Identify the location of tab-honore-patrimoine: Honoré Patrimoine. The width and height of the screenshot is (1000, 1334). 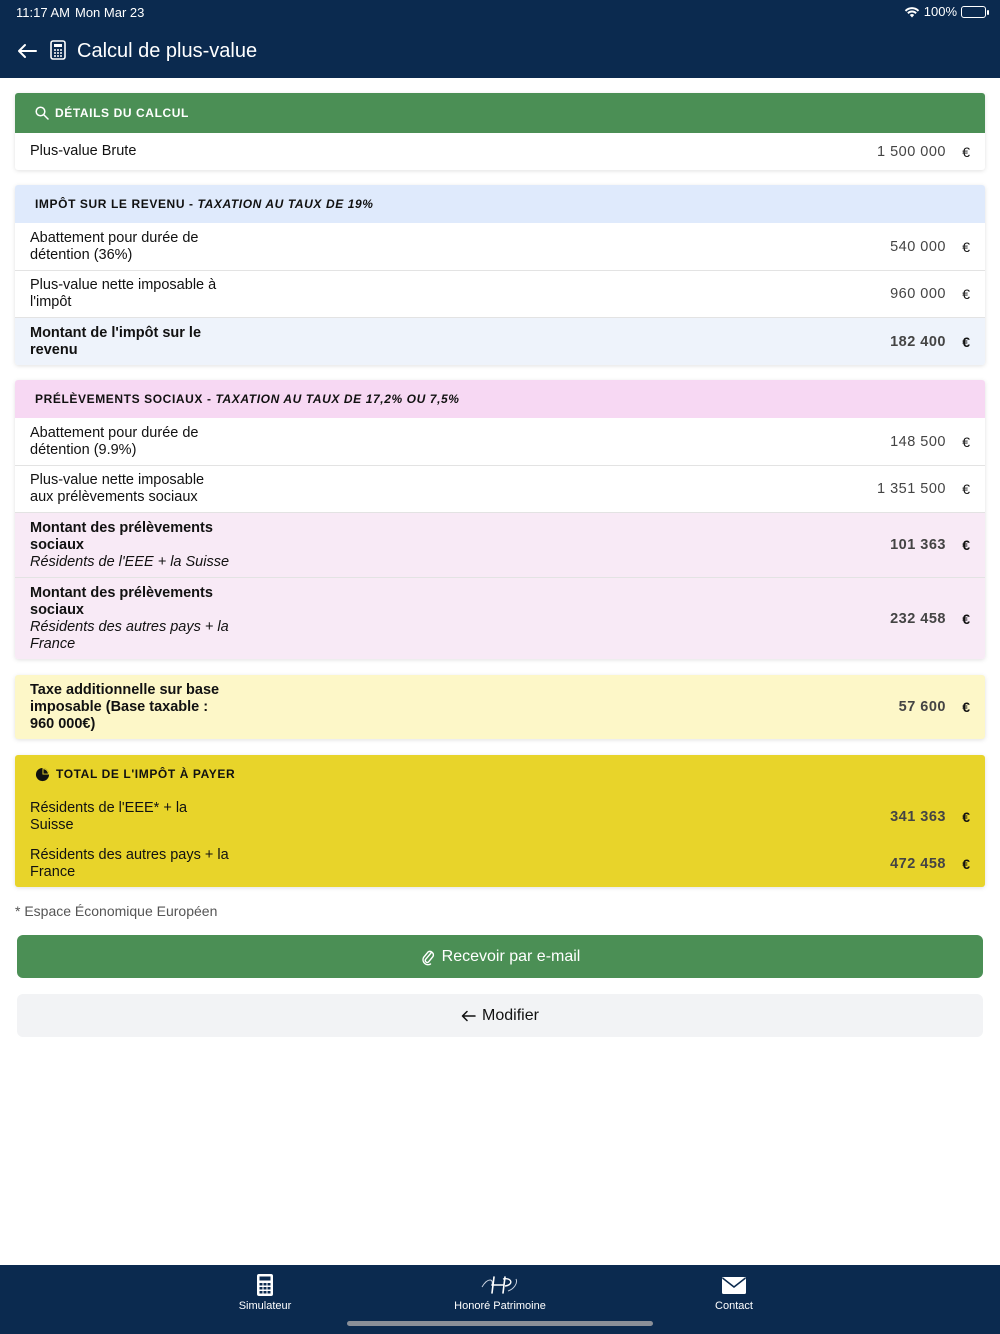
(500, 1292).